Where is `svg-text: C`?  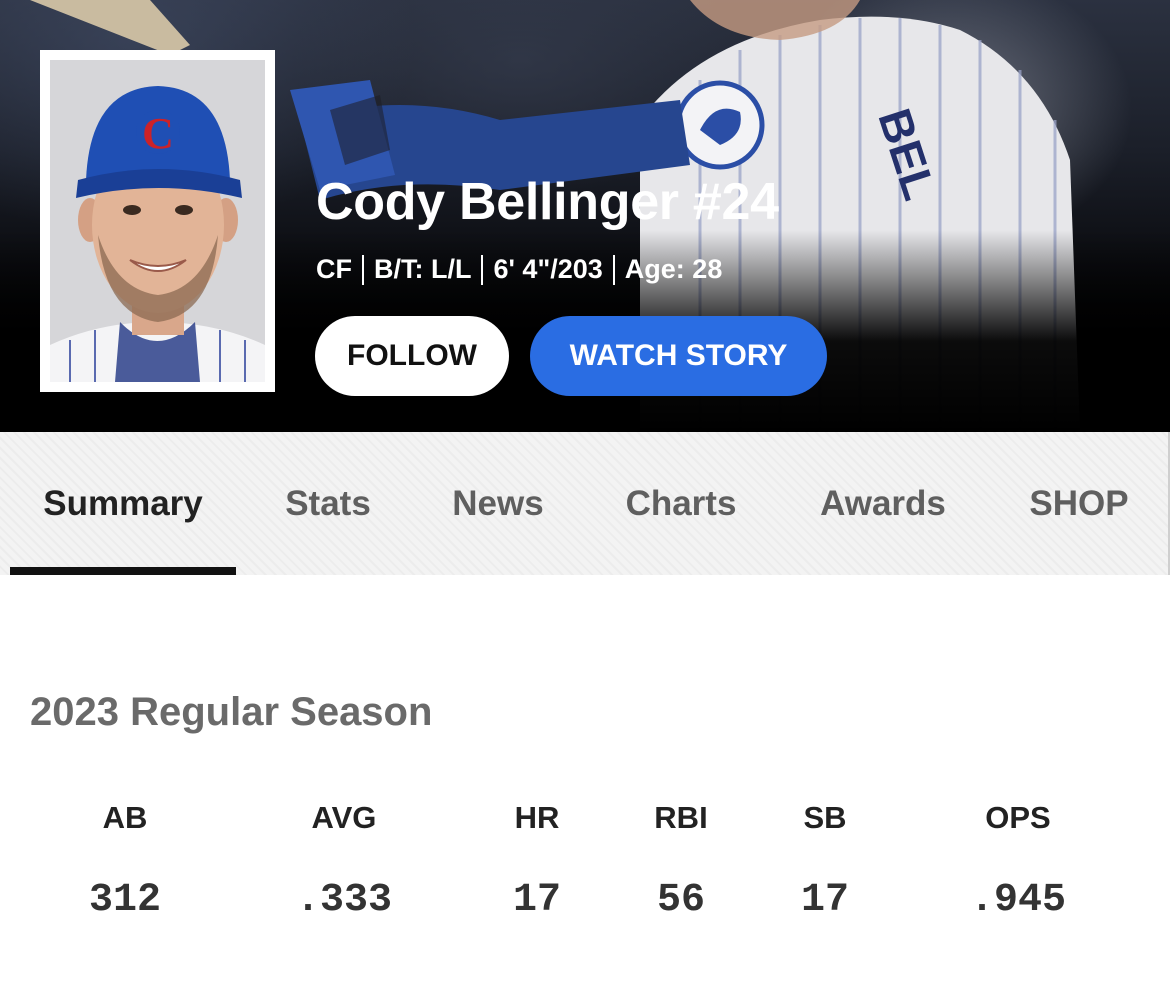
svg-text: C is located at coordinates (158, 133).